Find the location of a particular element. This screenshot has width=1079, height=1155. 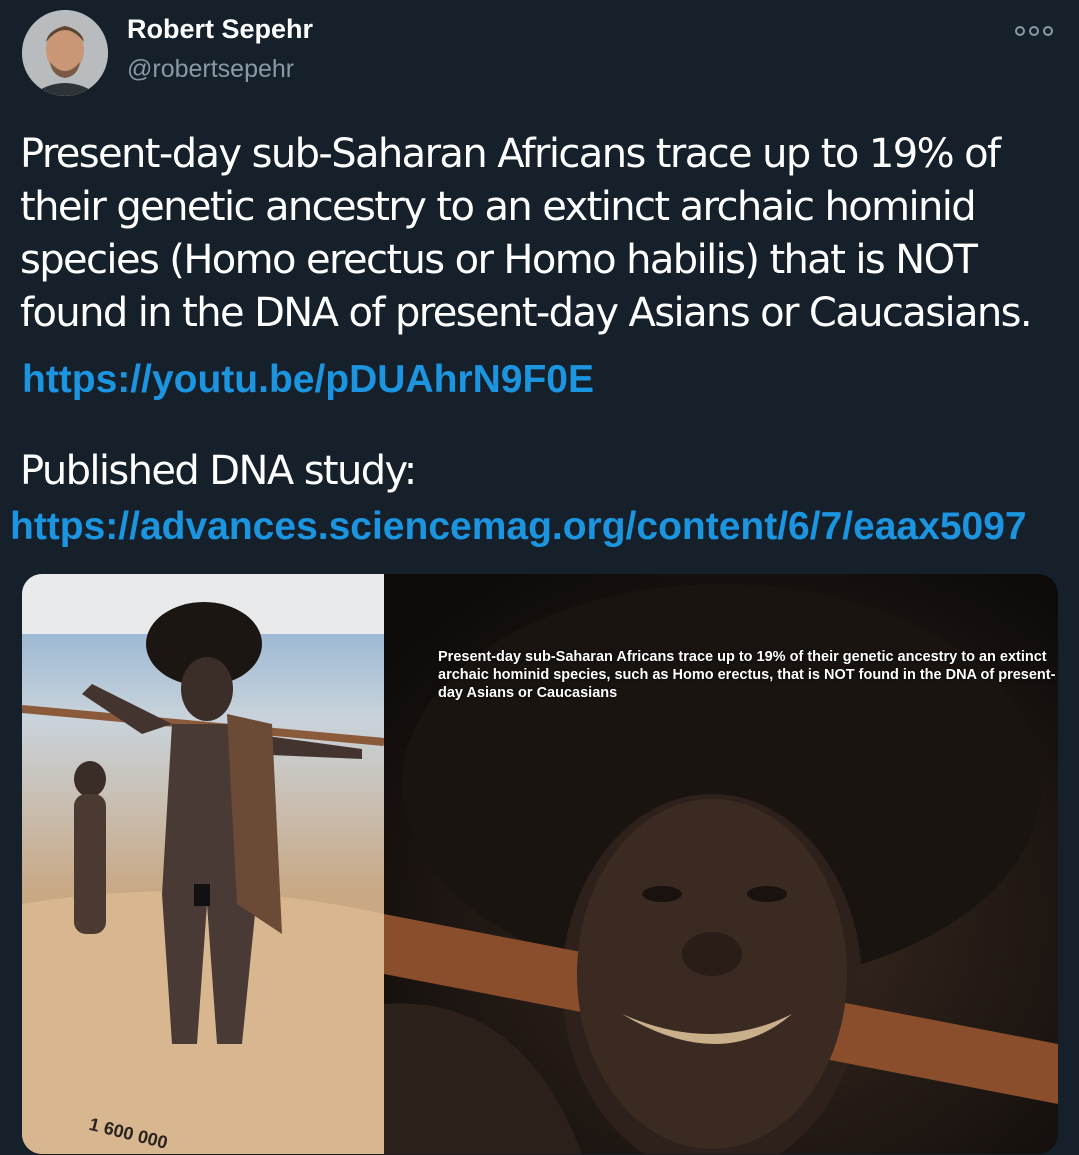

youtube-link: https://youtu.be/pDUAhrN9F0E is located at coordinates (308, 380).